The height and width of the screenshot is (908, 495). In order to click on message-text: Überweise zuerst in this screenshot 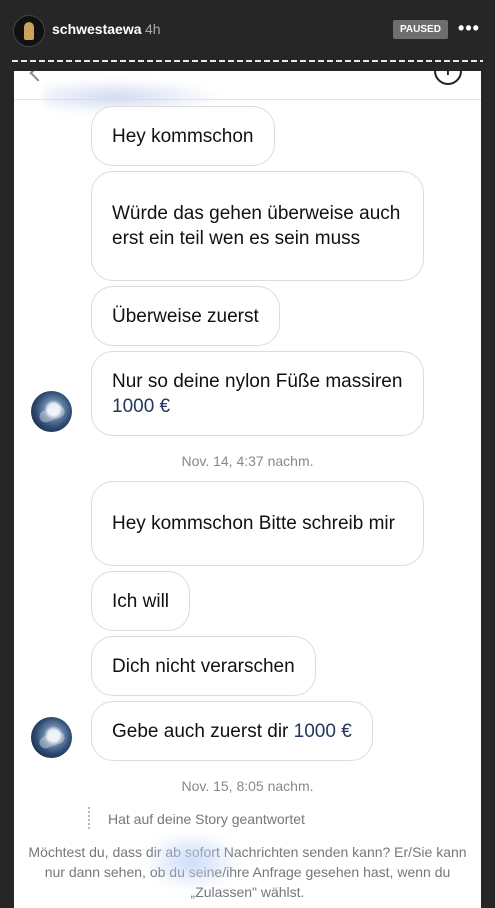, I will do `click(185, 316)`.